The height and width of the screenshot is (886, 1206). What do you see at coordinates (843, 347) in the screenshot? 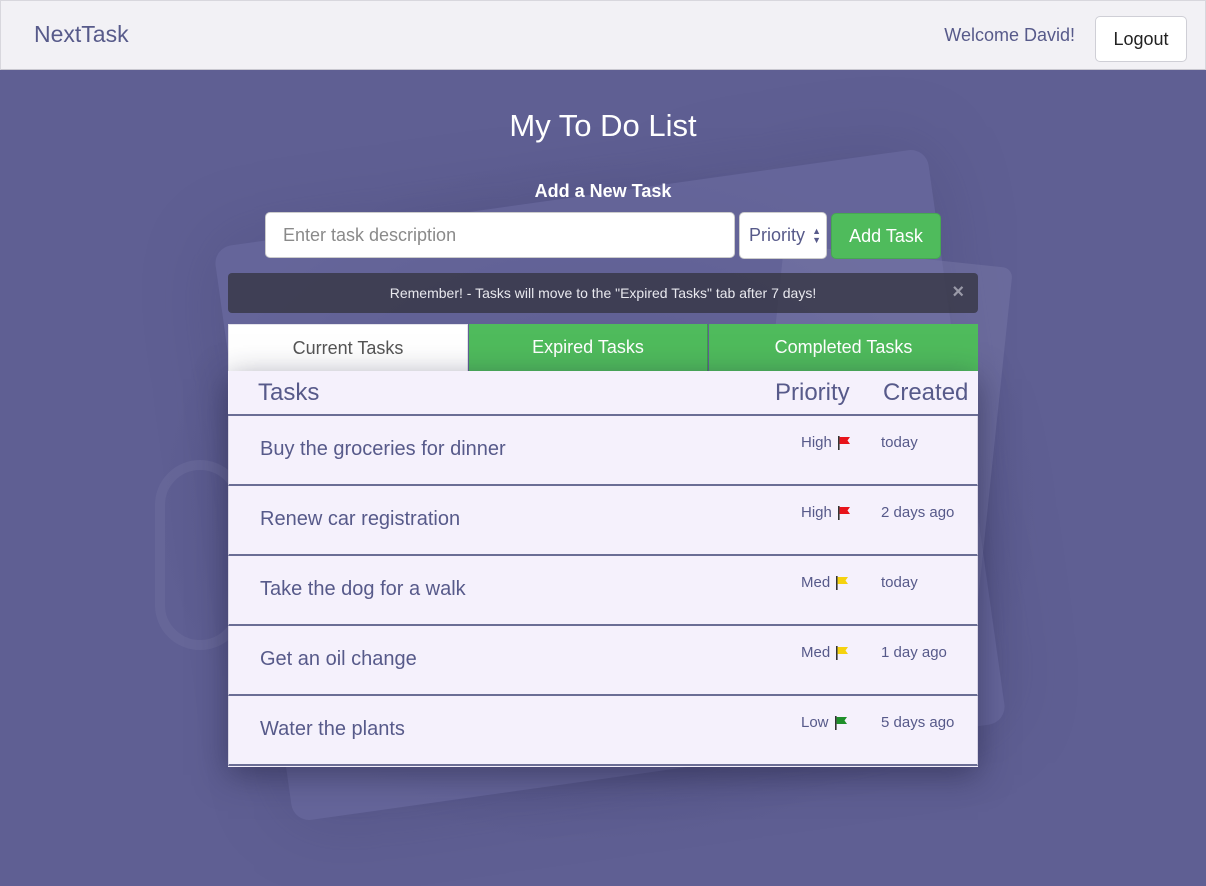
I see `tab-completed-tasks: Completed Tasks` at bounding box center [843, 347].